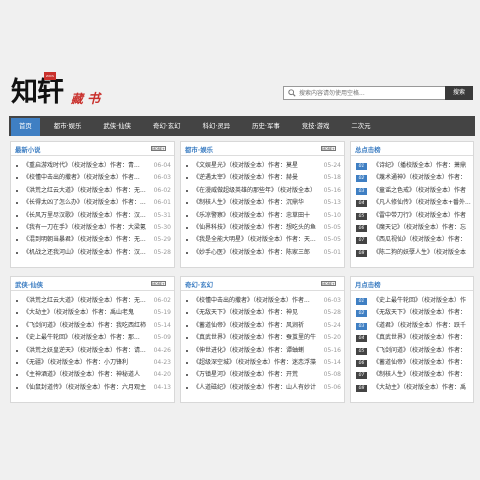  What do you see at coordinates (262, 253) in the screenshot?
I see `list-item: 《妙手心医》（校对版全本）作者：陈家三郎 05-01` at bounding box center [262, 253].